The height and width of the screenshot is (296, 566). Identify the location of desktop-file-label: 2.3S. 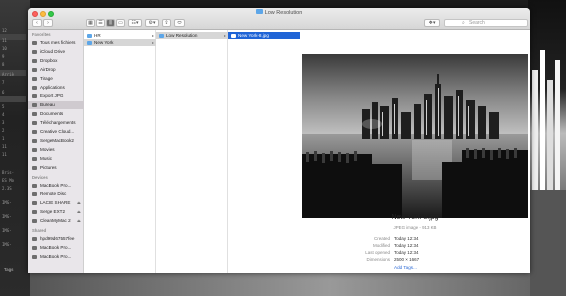
(7, 188).